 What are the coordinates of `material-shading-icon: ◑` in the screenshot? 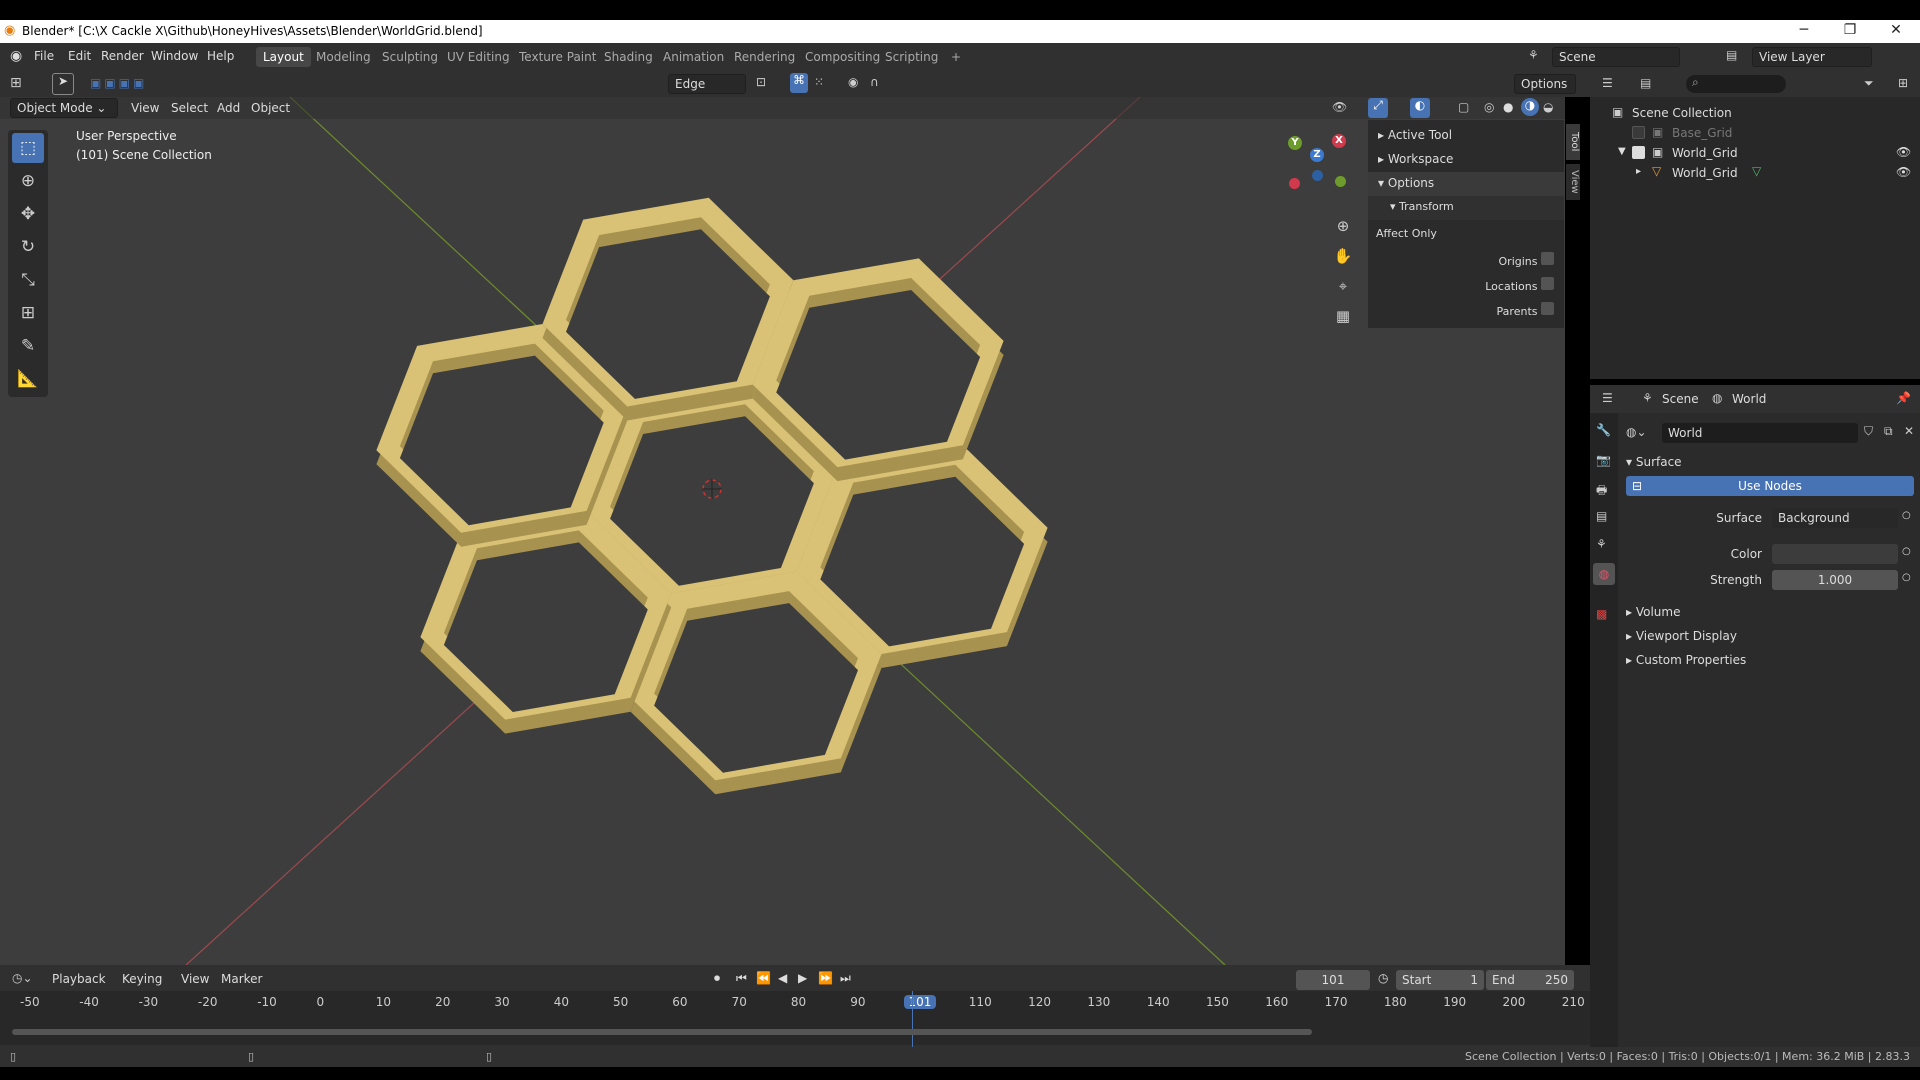 It's located at (1530, 107).